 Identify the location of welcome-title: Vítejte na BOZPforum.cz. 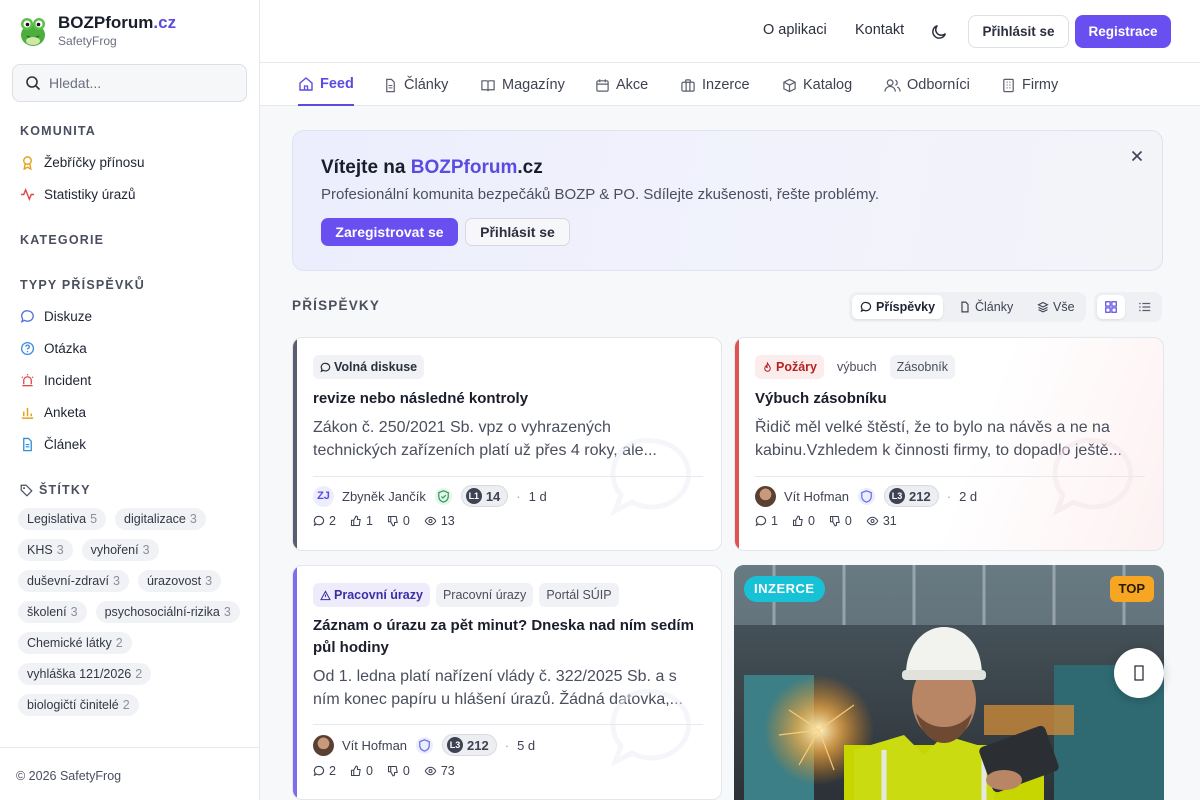
(432, 167).